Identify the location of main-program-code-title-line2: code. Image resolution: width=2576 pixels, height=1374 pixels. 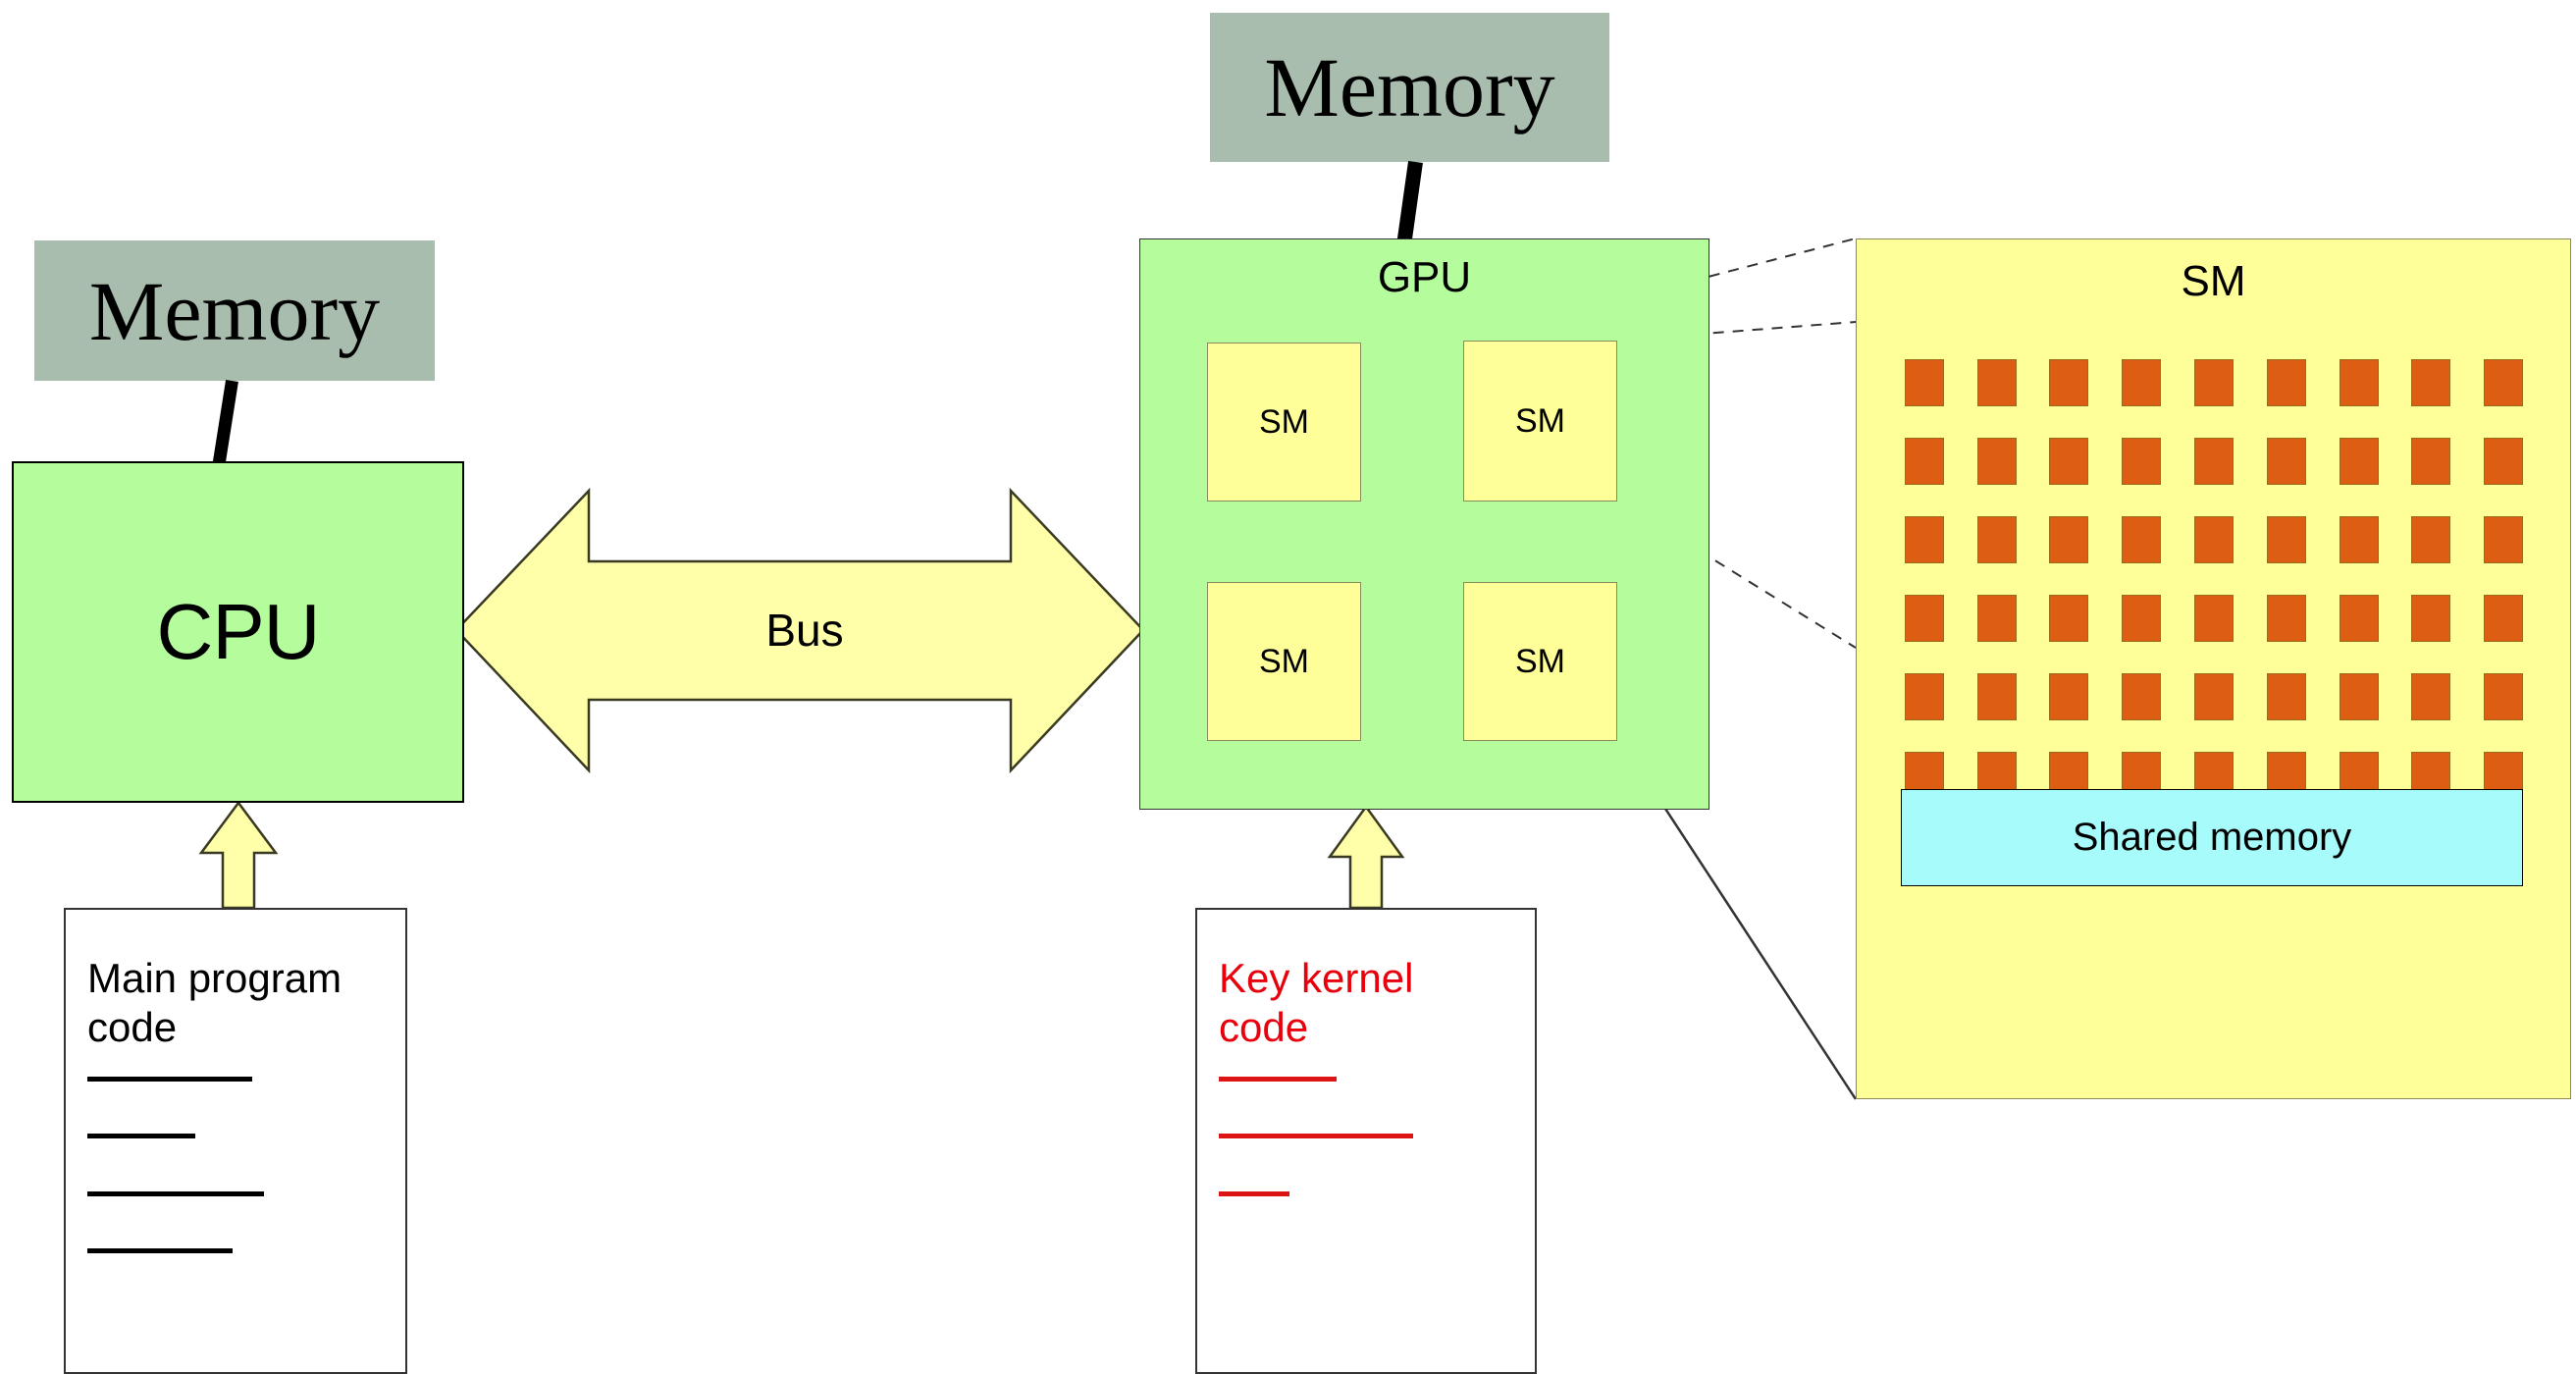
(132, 1026).